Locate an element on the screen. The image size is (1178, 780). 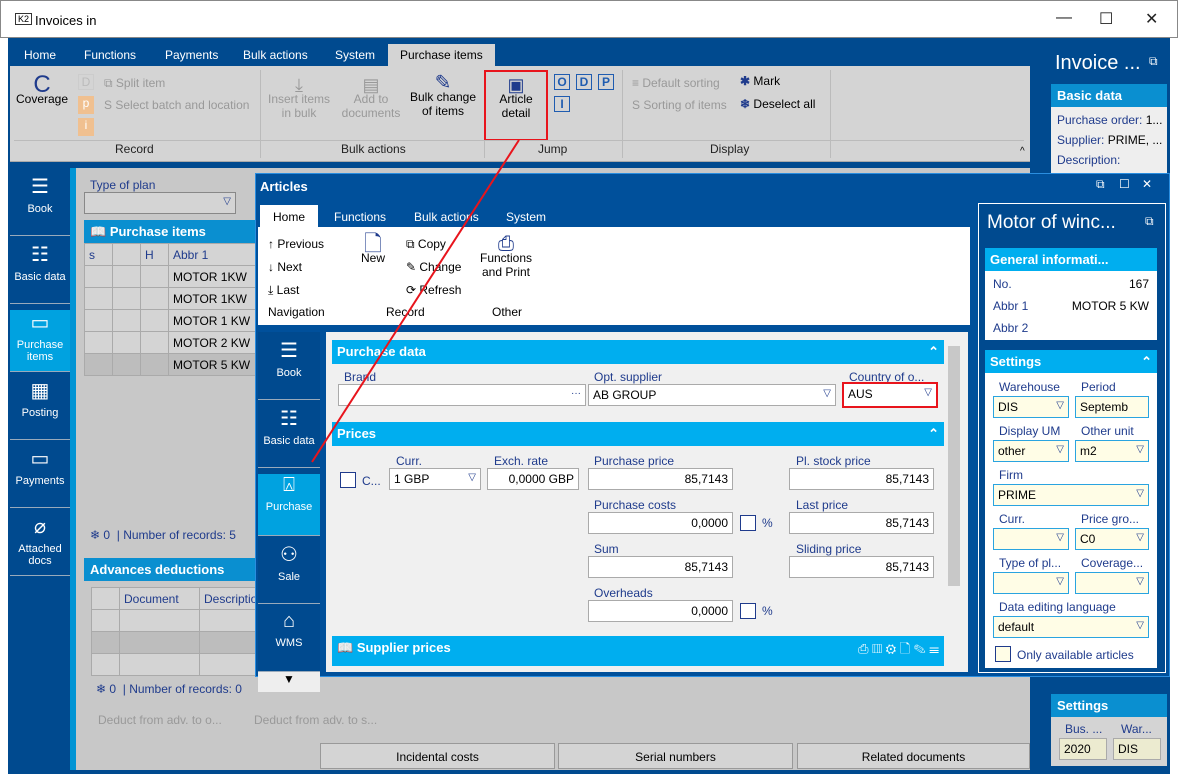
related-documents-button: Related documents is located at coordinates (913, 756).